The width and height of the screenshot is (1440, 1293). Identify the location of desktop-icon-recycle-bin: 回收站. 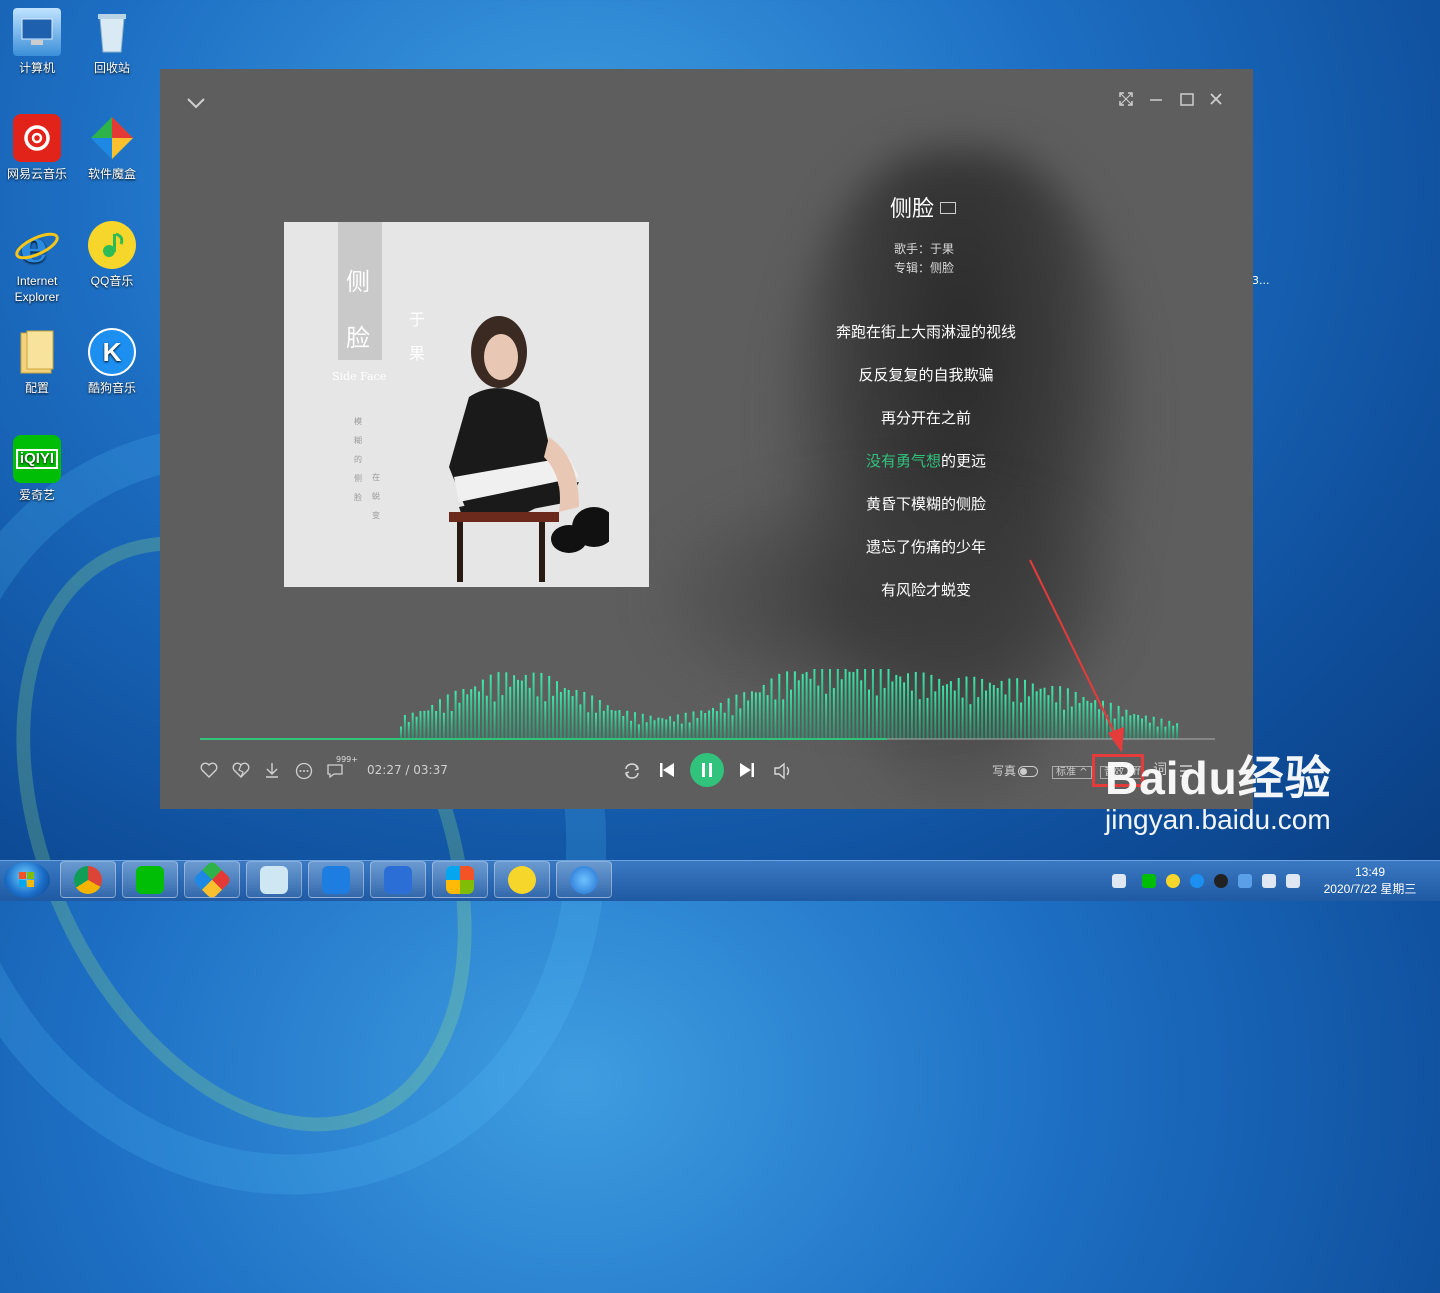
(112, 42).